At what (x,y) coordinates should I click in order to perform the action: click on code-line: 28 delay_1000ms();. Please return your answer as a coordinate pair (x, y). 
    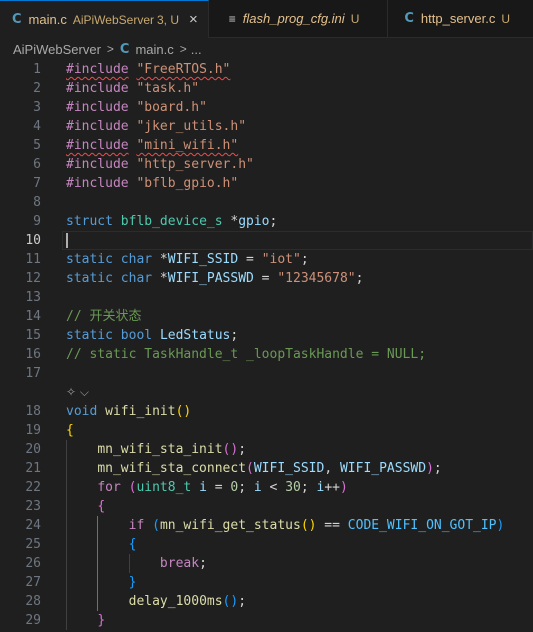
    Looking at the image, I should click on (266, 601).